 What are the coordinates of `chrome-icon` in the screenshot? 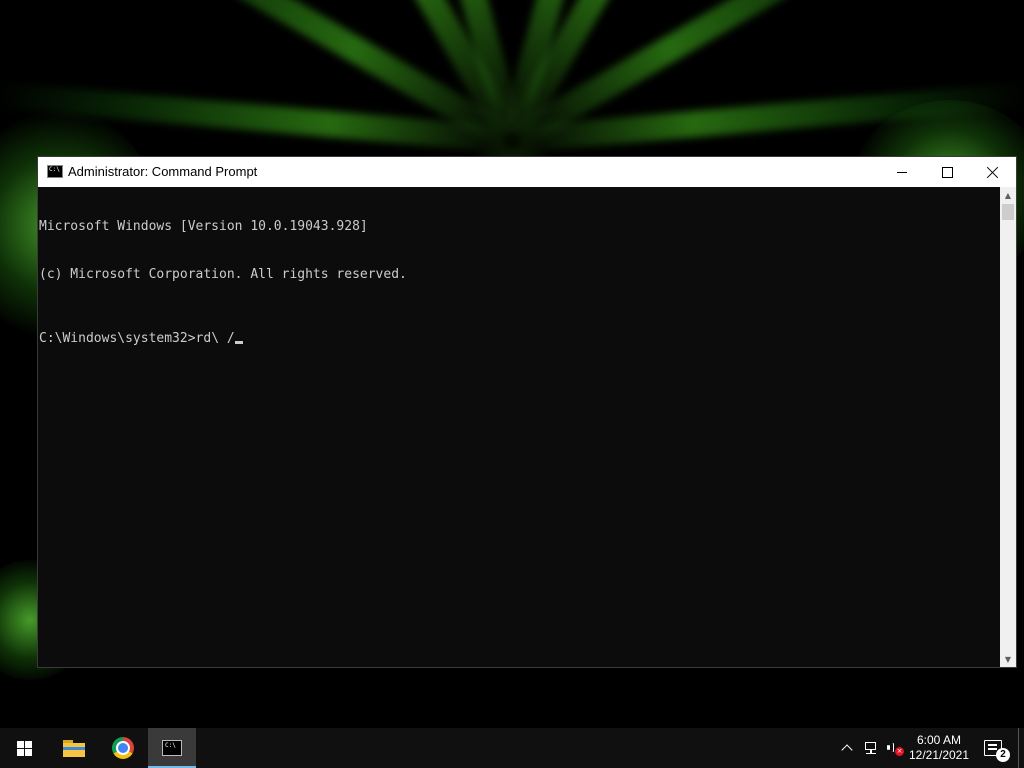 It's located at (123, 748).